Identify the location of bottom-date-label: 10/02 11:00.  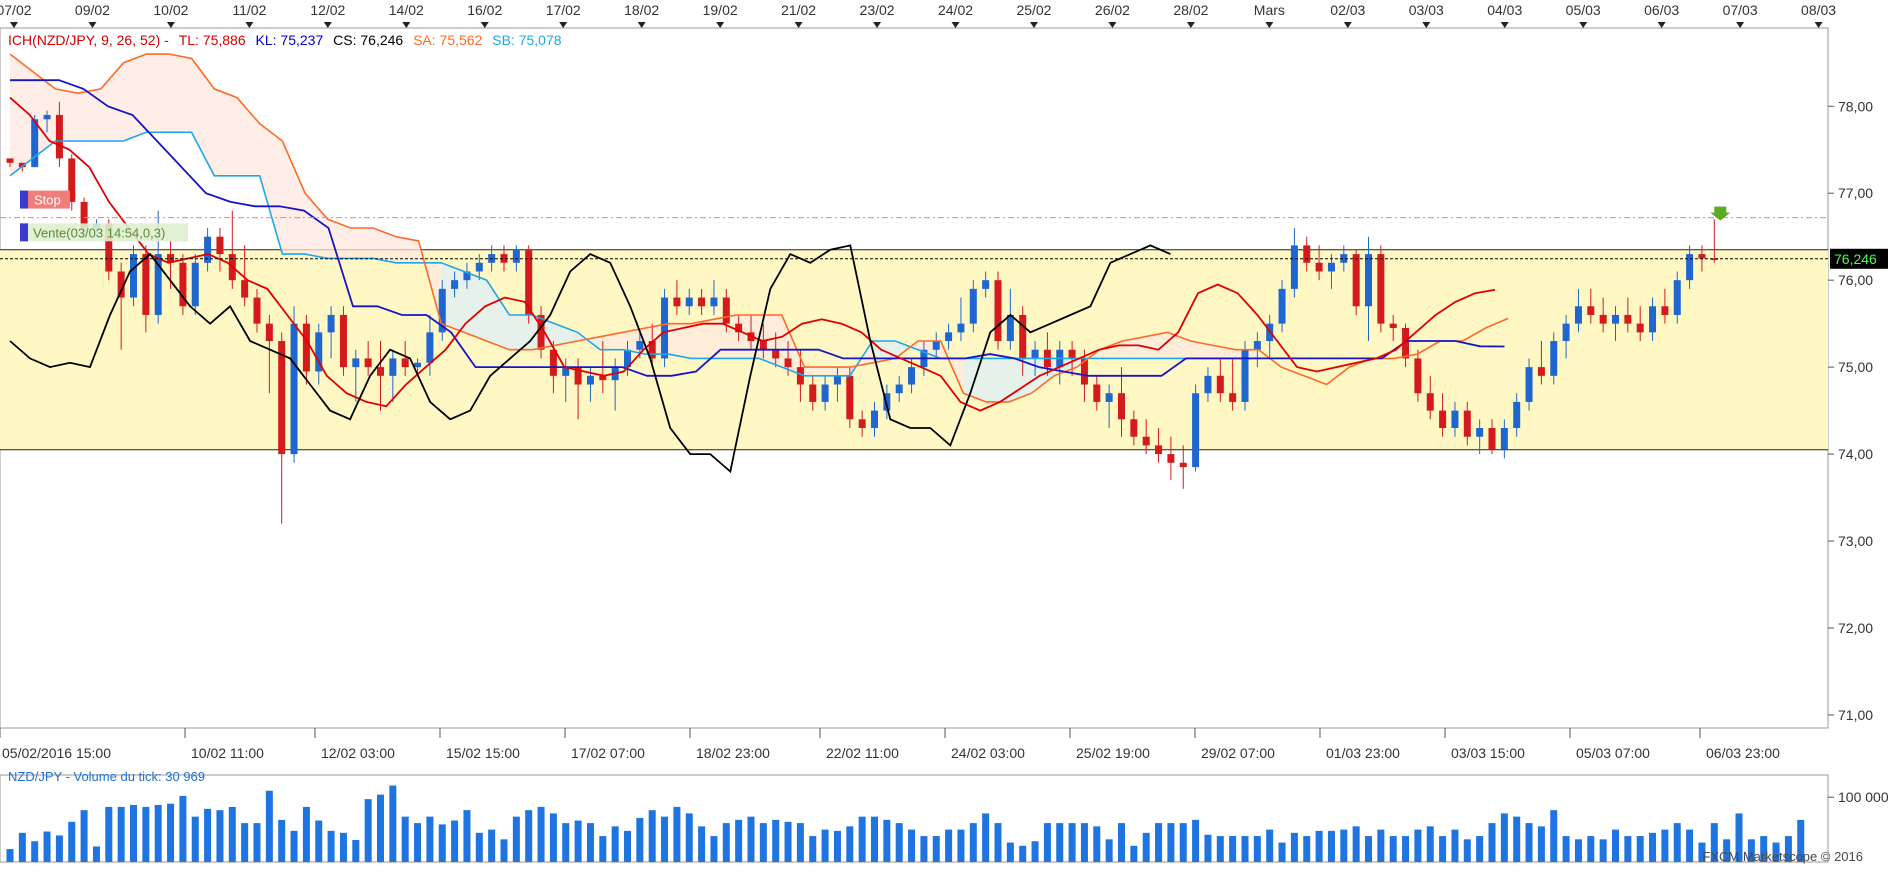
(227, 753).